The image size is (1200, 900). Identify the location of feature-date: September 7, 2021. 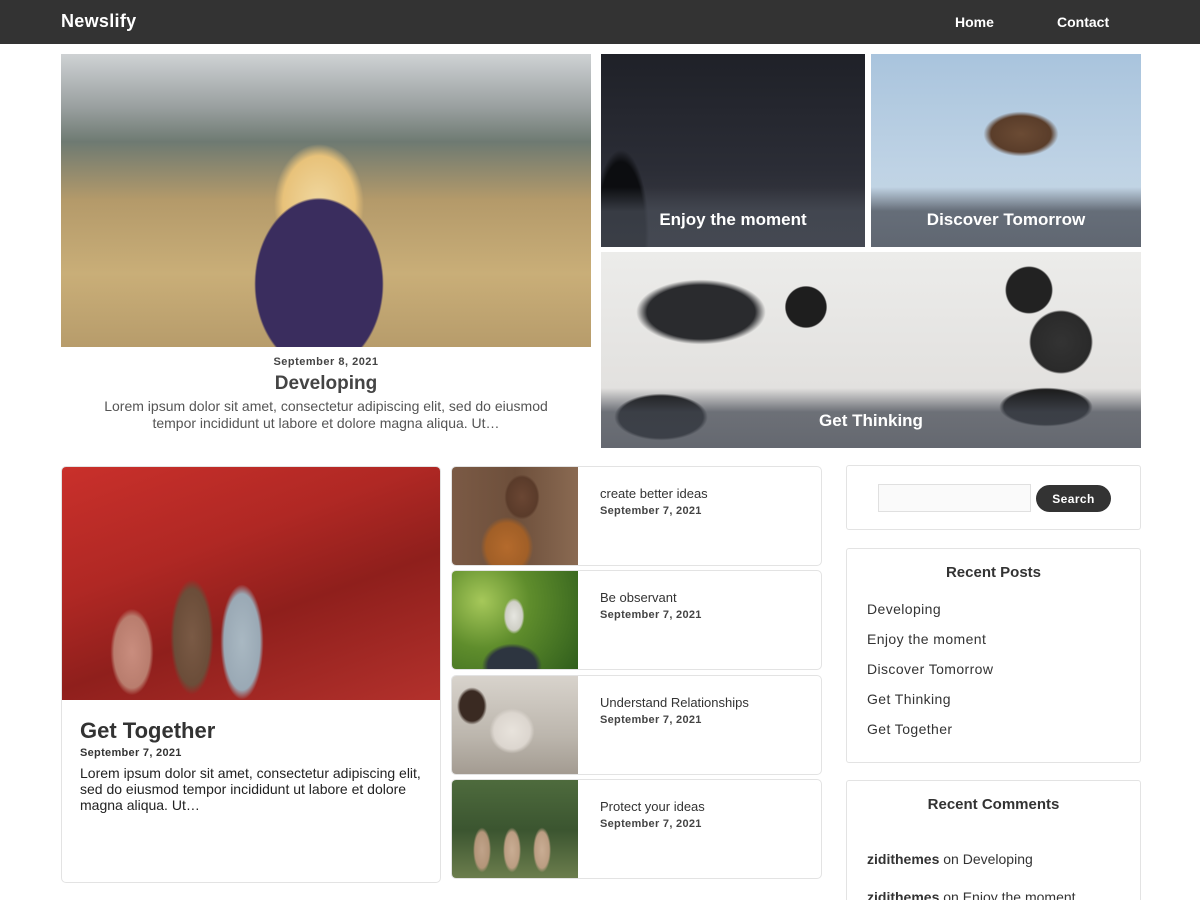
(131, 753).